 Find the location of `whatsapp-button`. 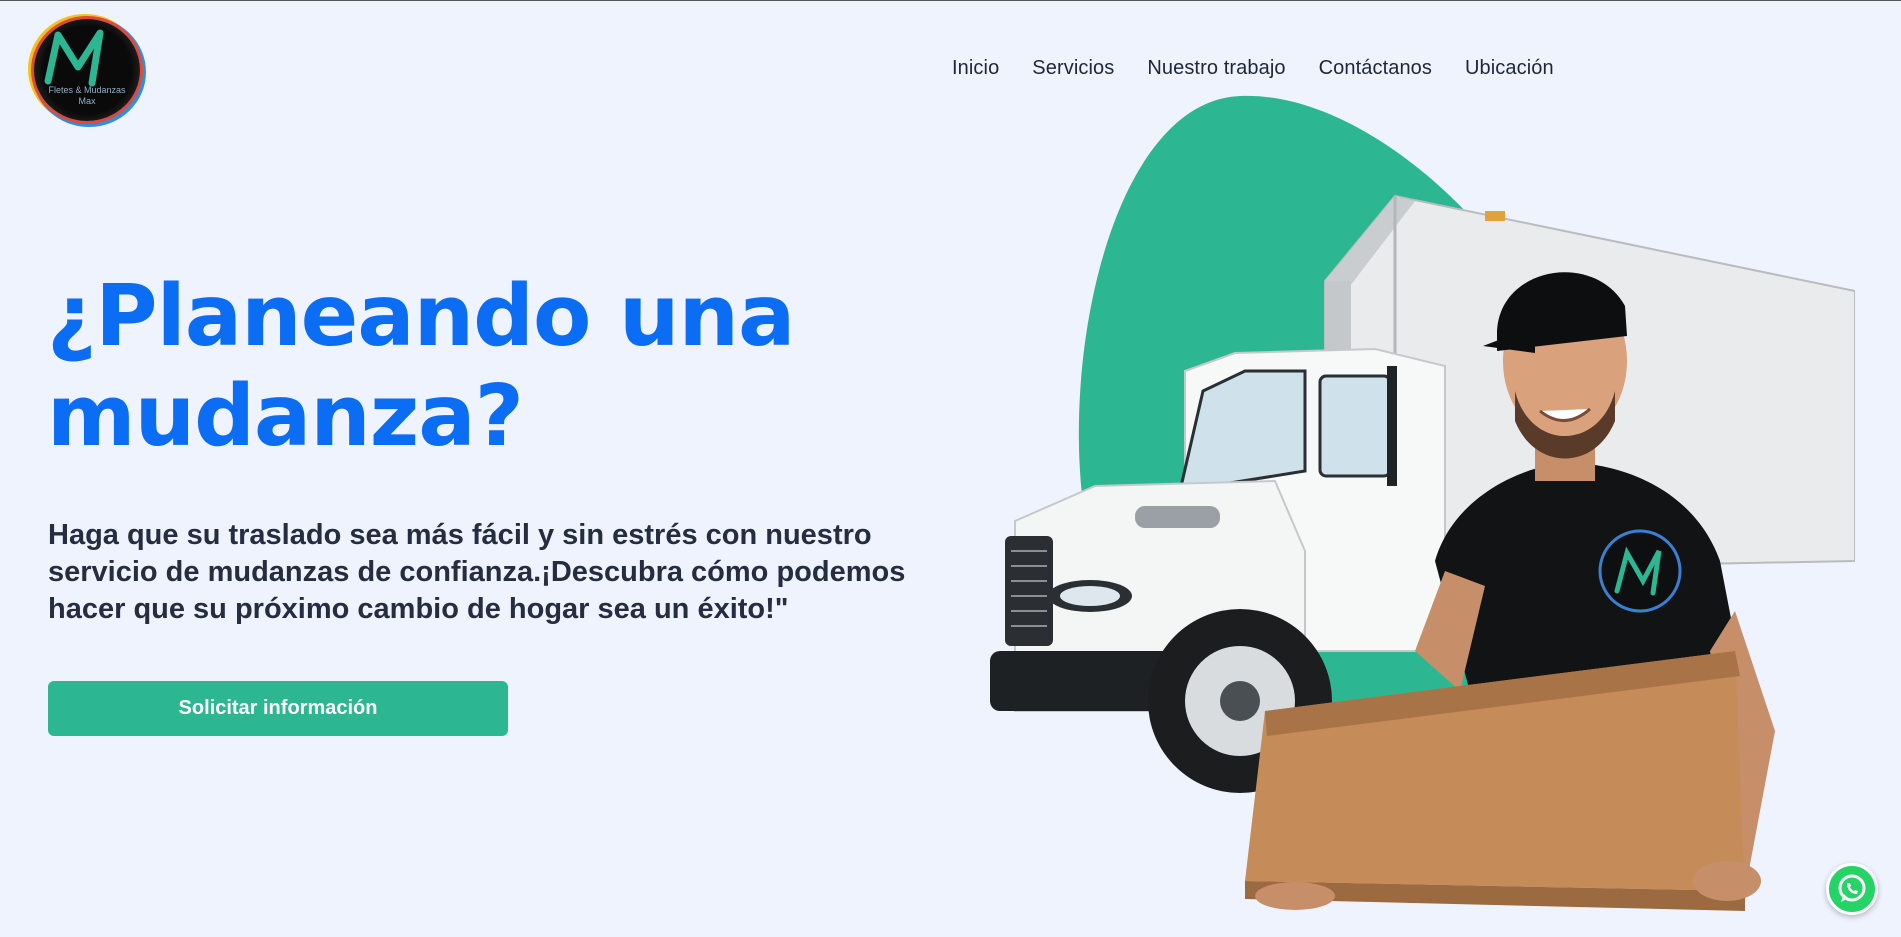

whatsapp-button is located at coordinates (1852, 889).